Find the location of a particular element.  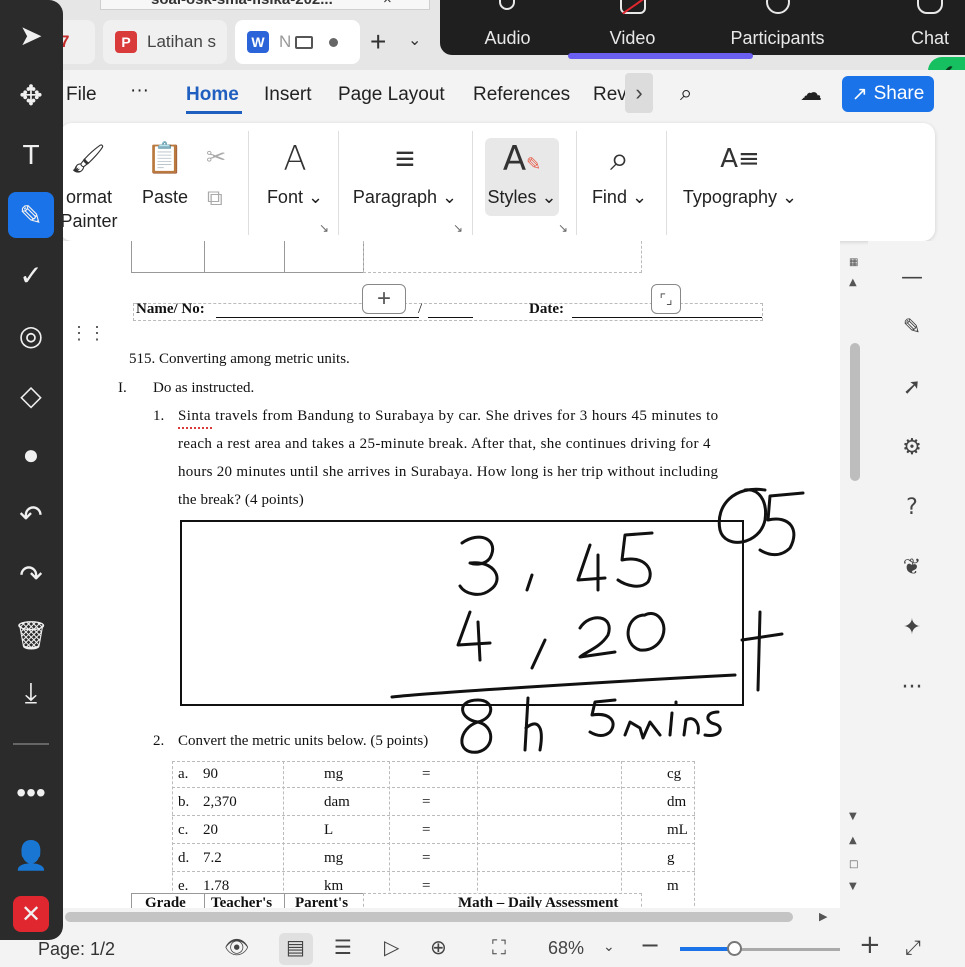

redo-icon: ↷ is located at coordinates (31, 575).